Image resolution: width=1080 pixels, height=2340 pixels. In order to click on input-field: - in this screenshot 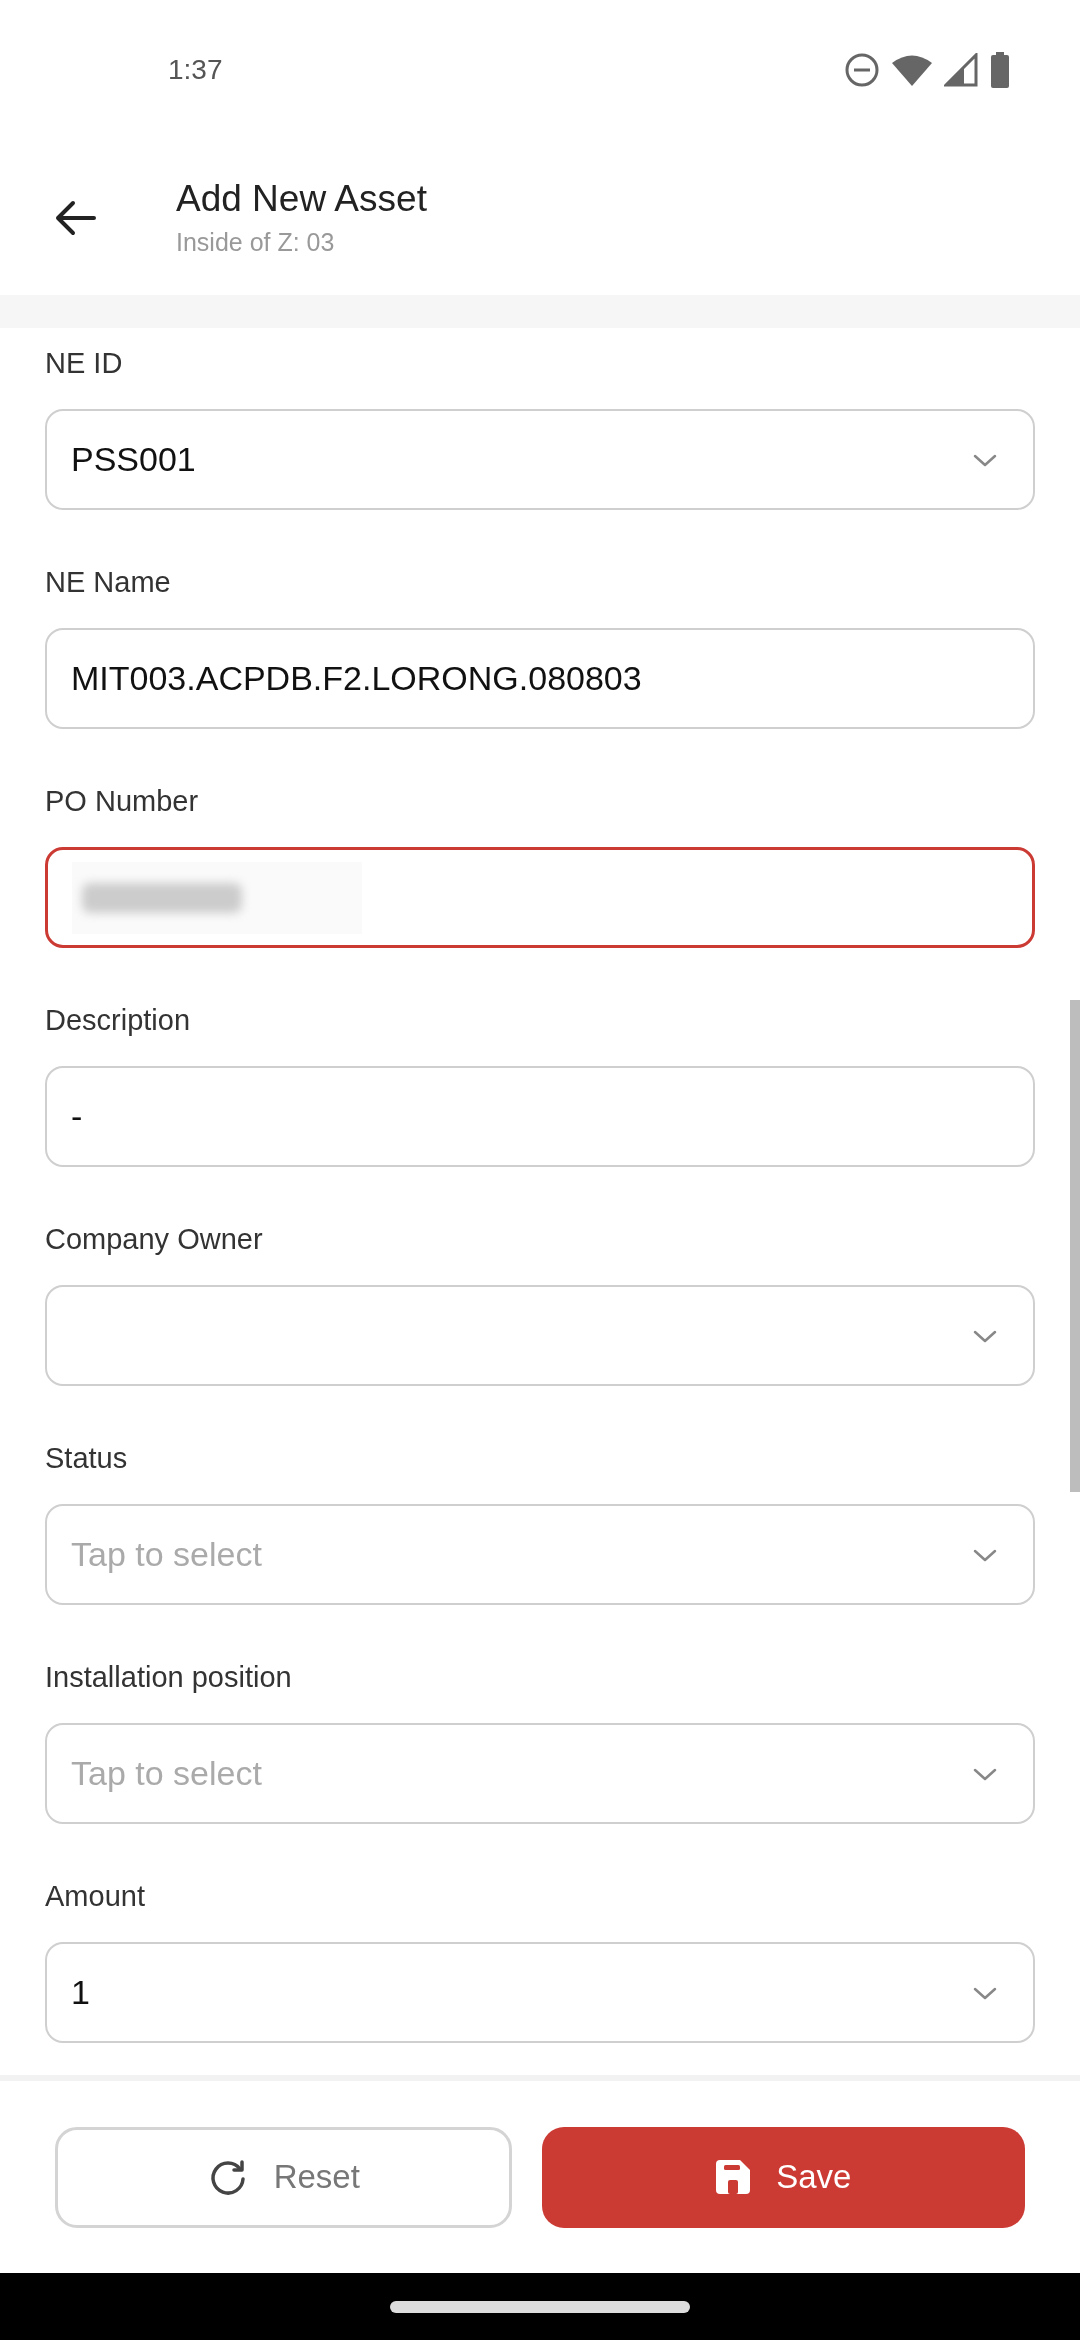, I will do `click(540, 1116)`.